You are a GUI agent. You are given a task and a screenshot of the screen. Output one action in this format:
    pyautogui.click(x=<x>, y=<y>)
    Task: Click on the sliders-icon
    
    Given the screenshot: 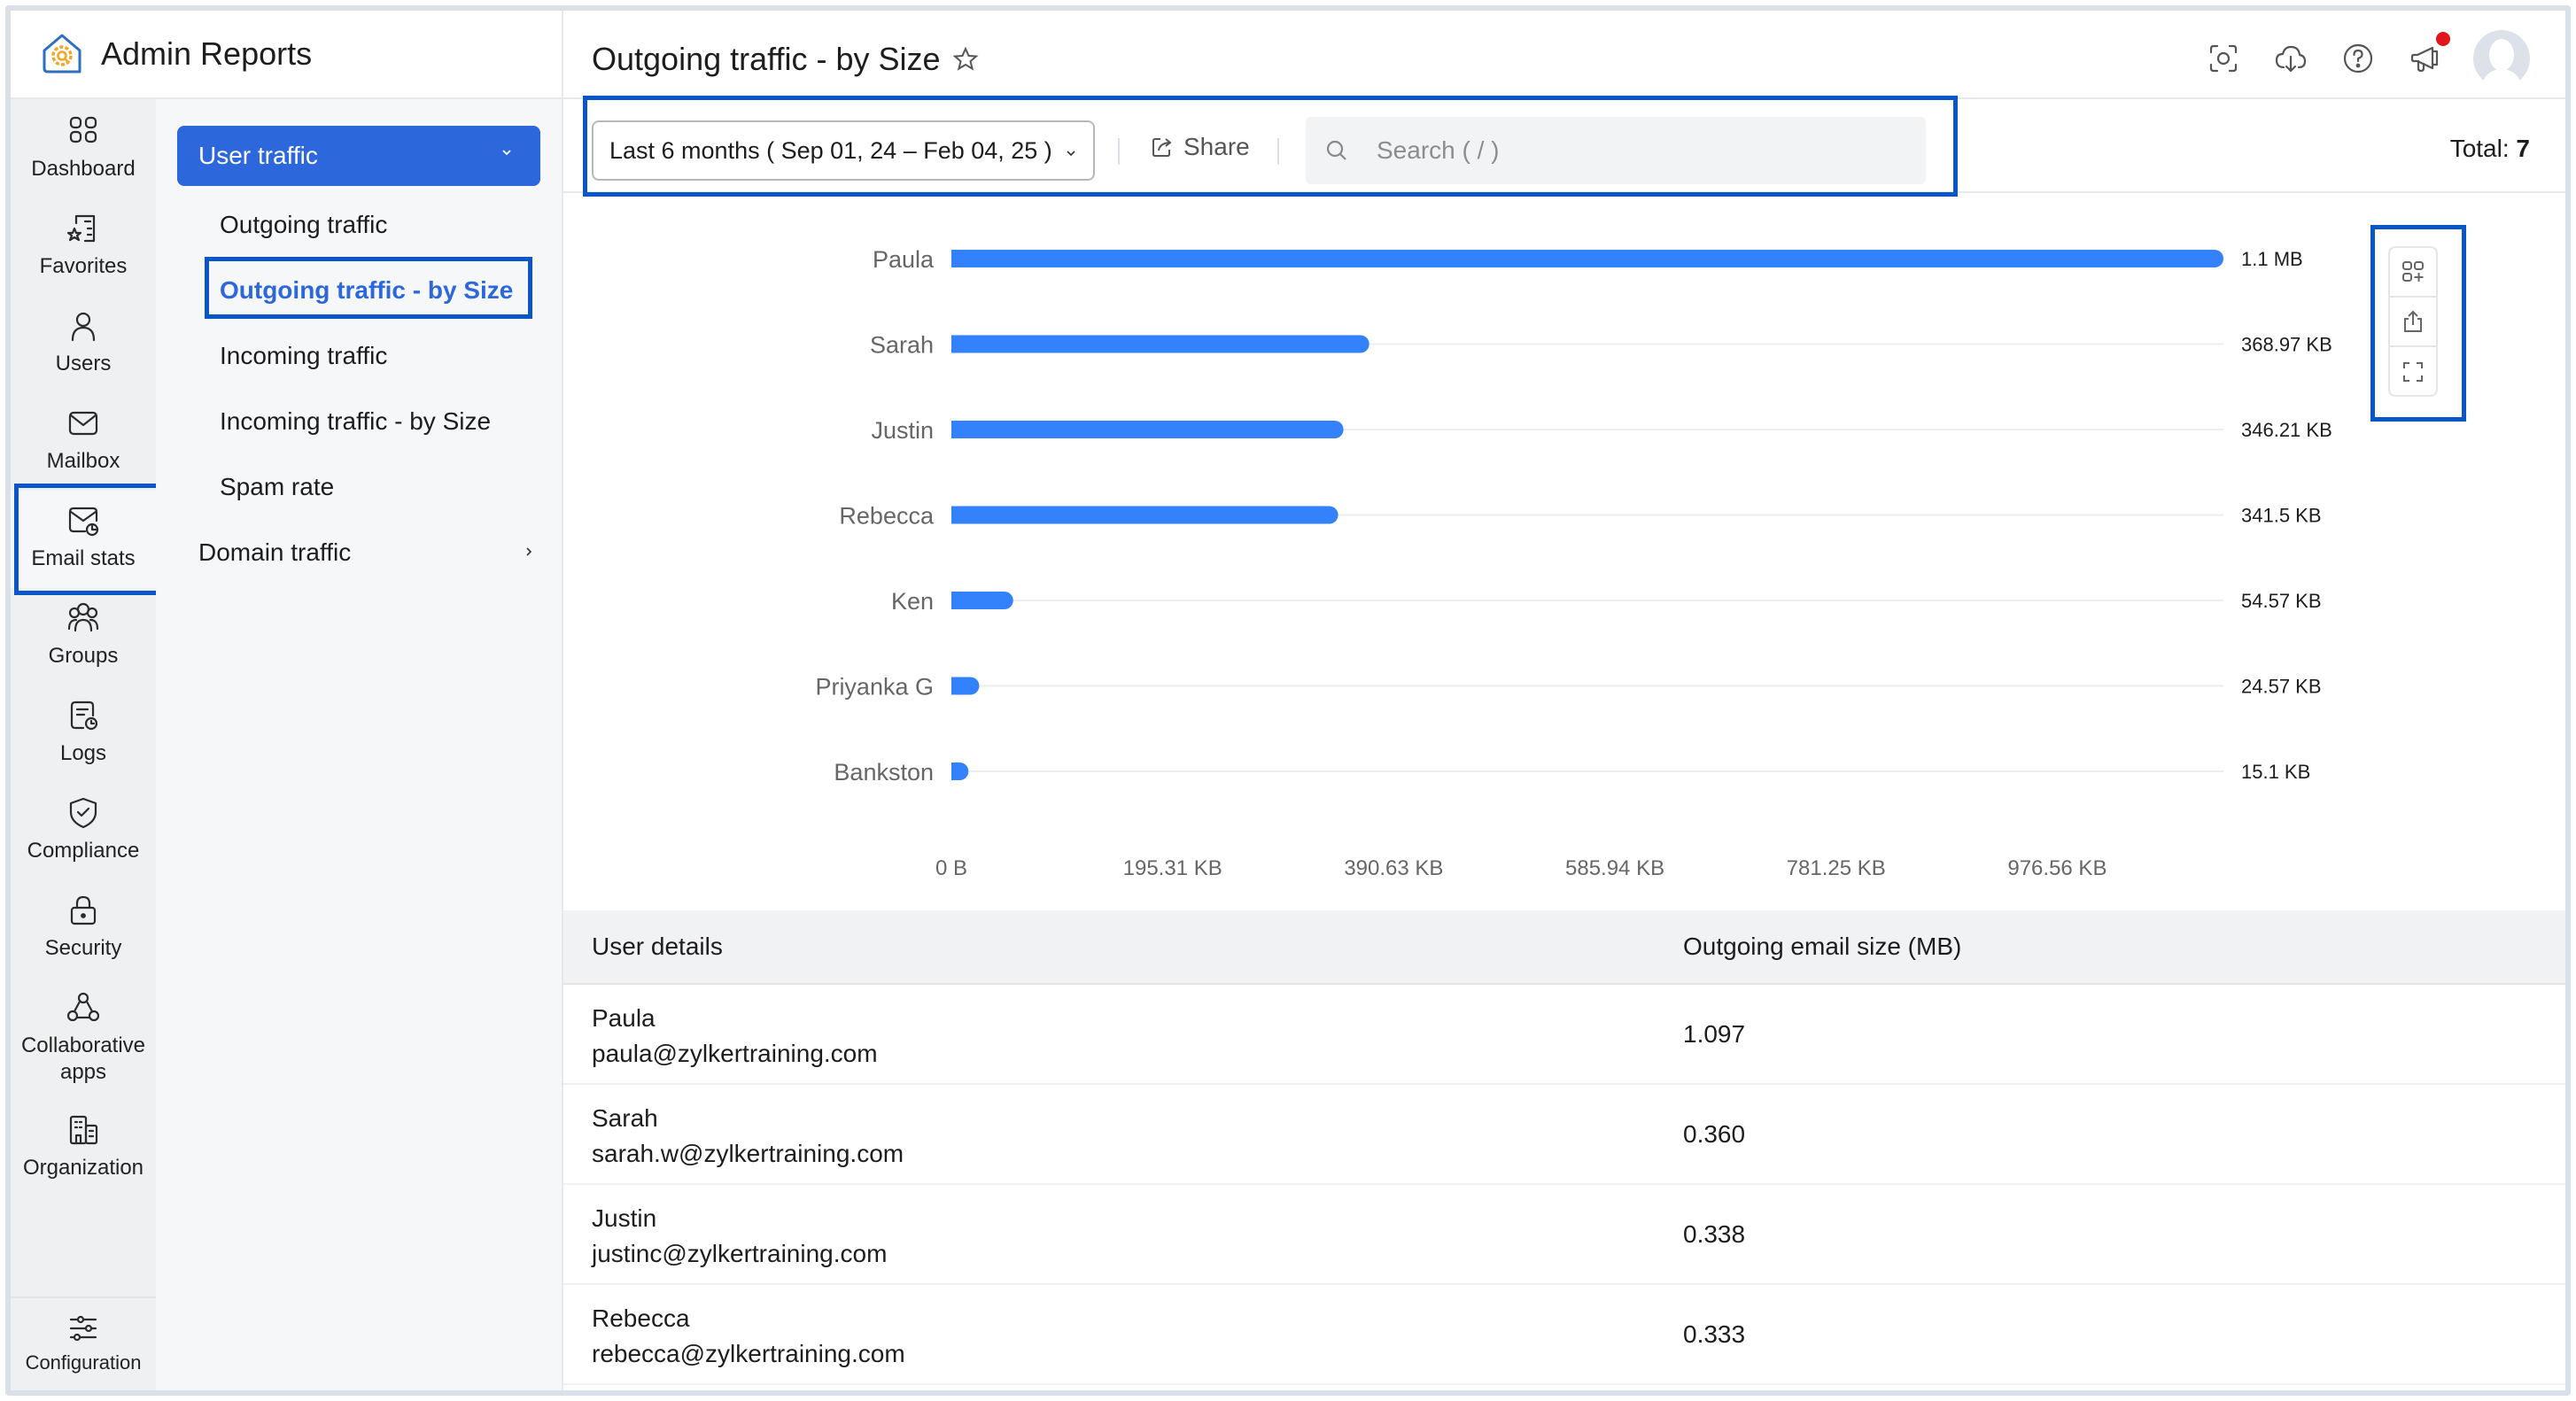 What is the action you would take?
    pyautogui.click(x=83, y=1328)
    